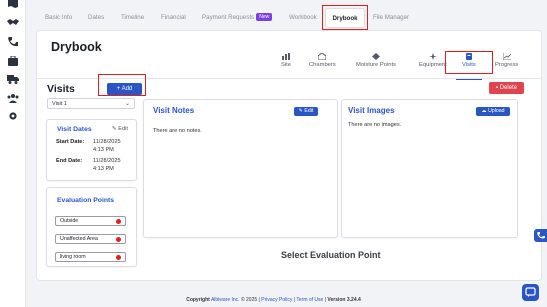 The image size is (547, 307). I want to click on chat-icon, so click(530, 292).